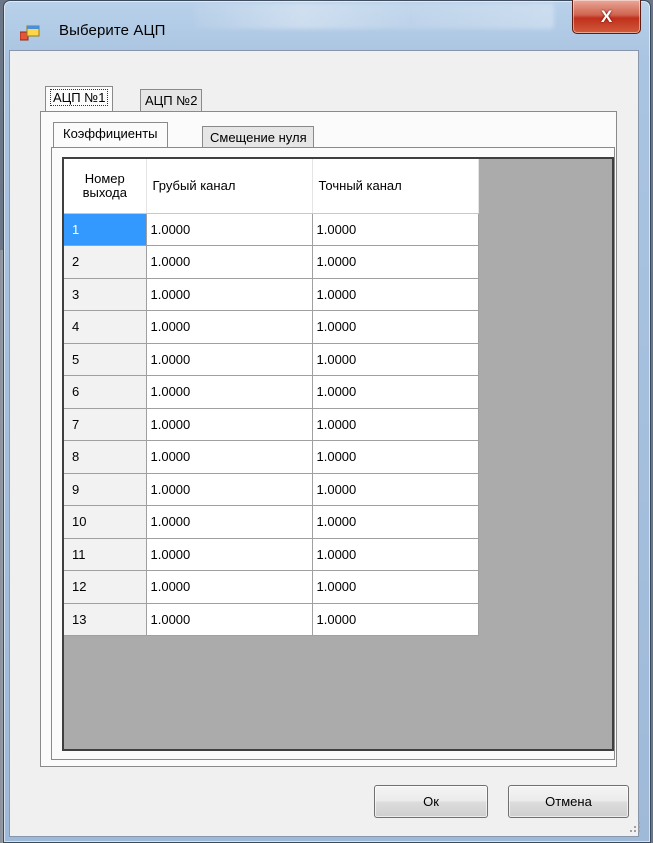  What do you see at coordinates (105, 294) in the screenshot?
I see `row-header-output-number: 3` at bounding box center [105, 294].